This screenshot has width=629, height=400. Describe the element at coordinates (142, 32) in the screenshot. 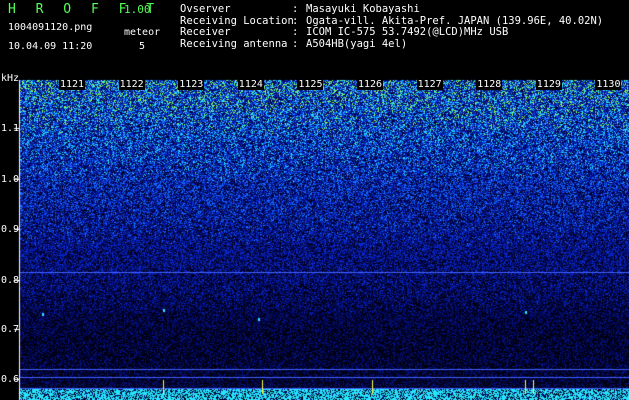

I see `meteor-label: meteor` at that location.